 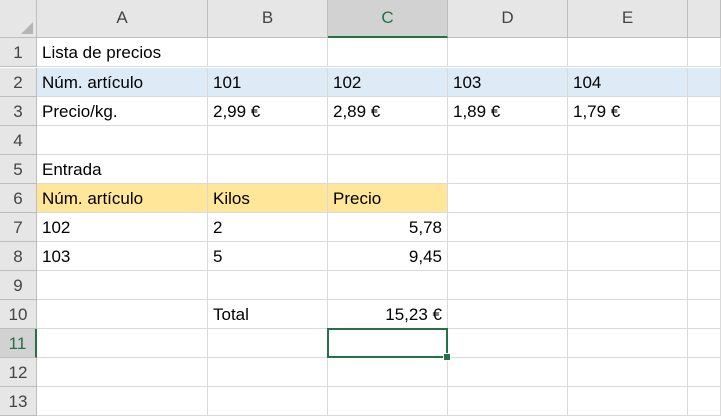 What do you see at coordinates (704, 19) in the screenshot?
I see `column-header-overflow` at bounding box center [704, 19].